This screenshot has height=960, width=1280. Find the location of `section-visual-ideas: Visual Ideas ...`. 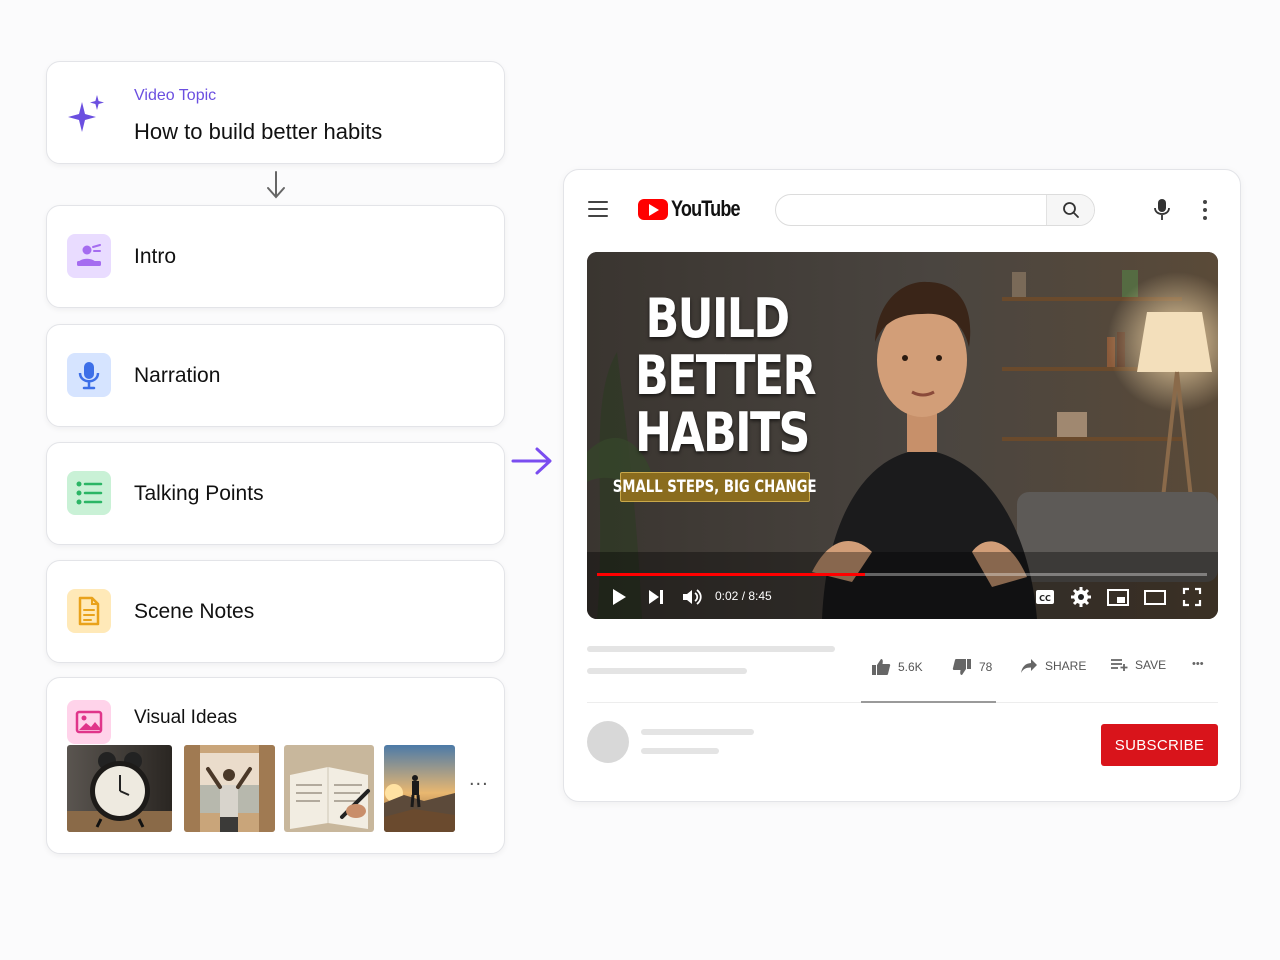

section-visual-ideas: Visual Ideas ... is located at coordinates (275, 765).